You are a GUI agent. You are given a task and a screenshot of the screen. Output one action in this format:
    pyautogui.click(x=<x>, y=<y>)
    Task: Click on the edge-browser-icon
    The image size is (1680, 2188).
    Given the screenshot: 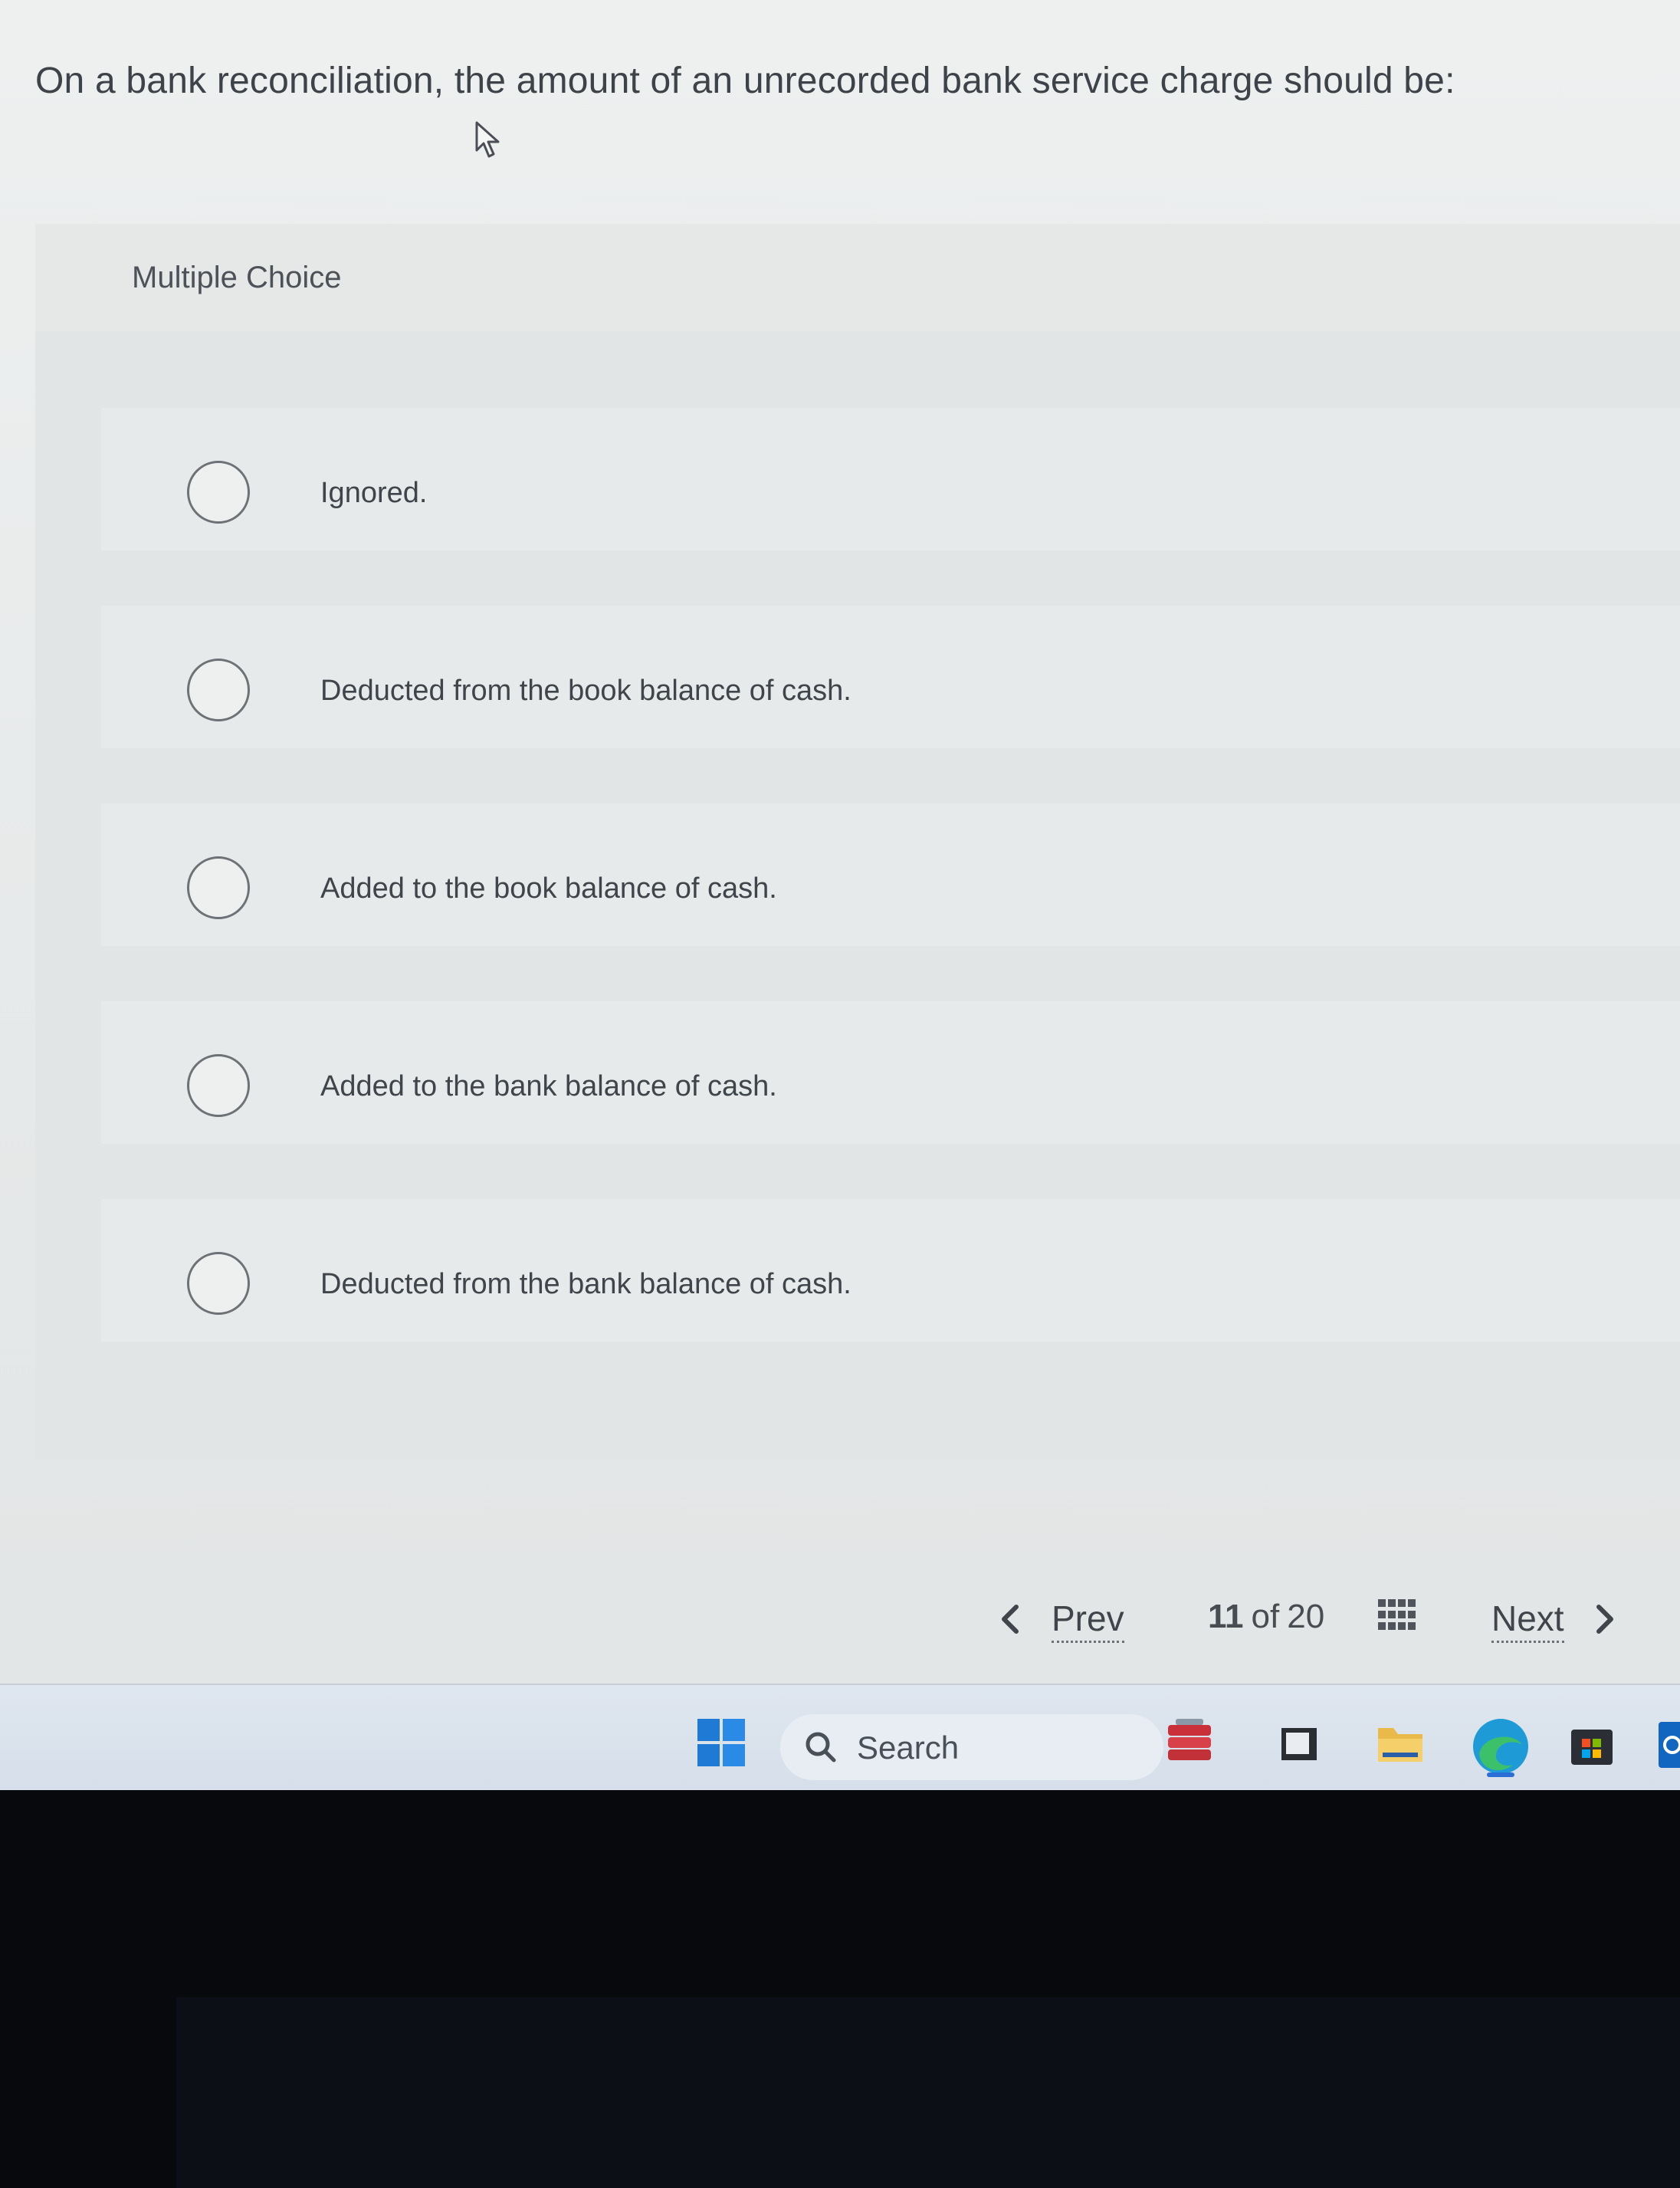 What is the action you would take?
    pyautogui.click(x=1500, y=1746)
    